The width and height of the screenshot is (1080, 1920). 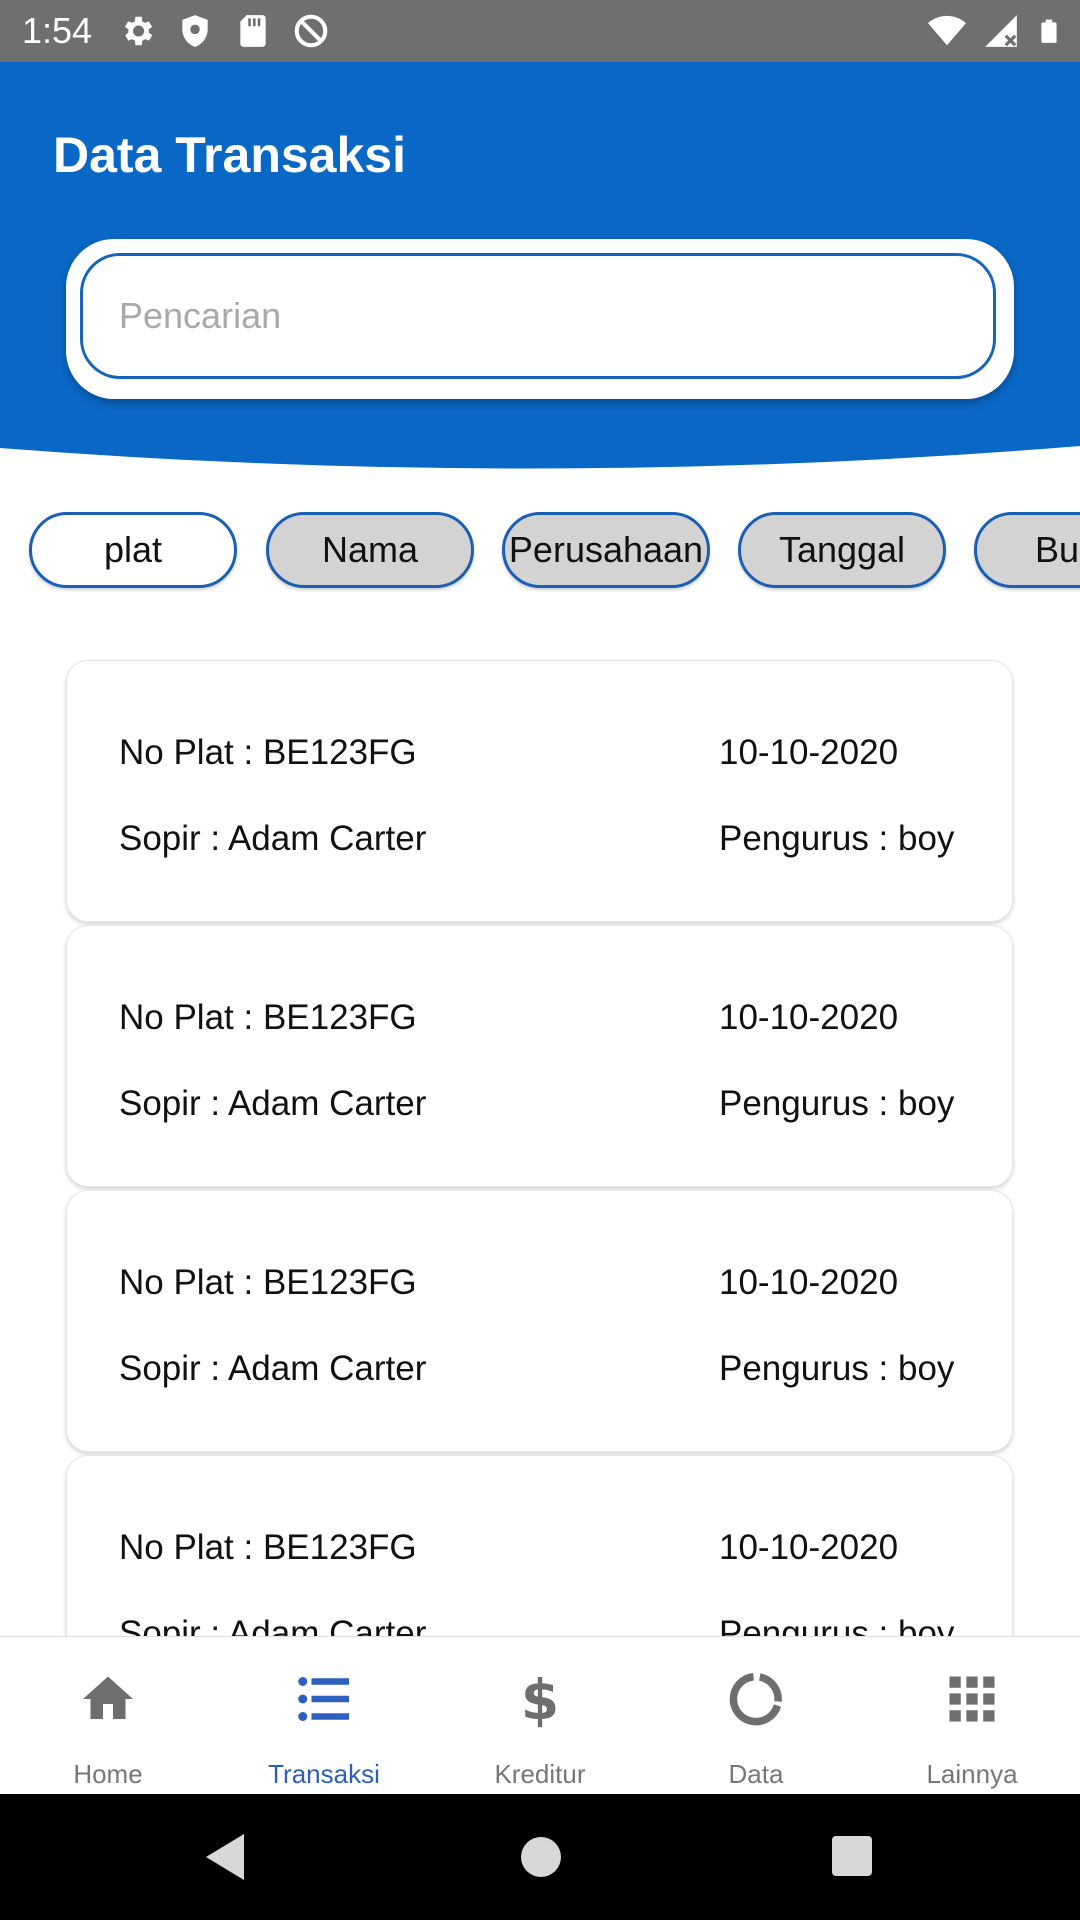 I want to click on list-icon, so click(x=323, y=1699).